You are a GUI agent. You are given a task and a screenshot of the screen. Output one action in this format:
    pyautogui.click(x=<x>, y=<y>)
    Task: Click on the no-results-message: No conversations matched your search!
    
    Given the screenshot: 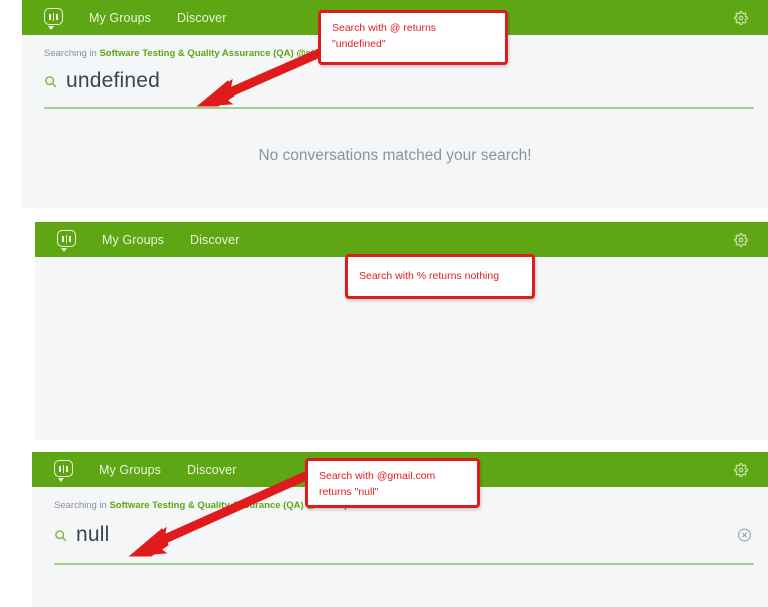 What is the action you would take?
    pyautogui.click(x=395, y=155)
    